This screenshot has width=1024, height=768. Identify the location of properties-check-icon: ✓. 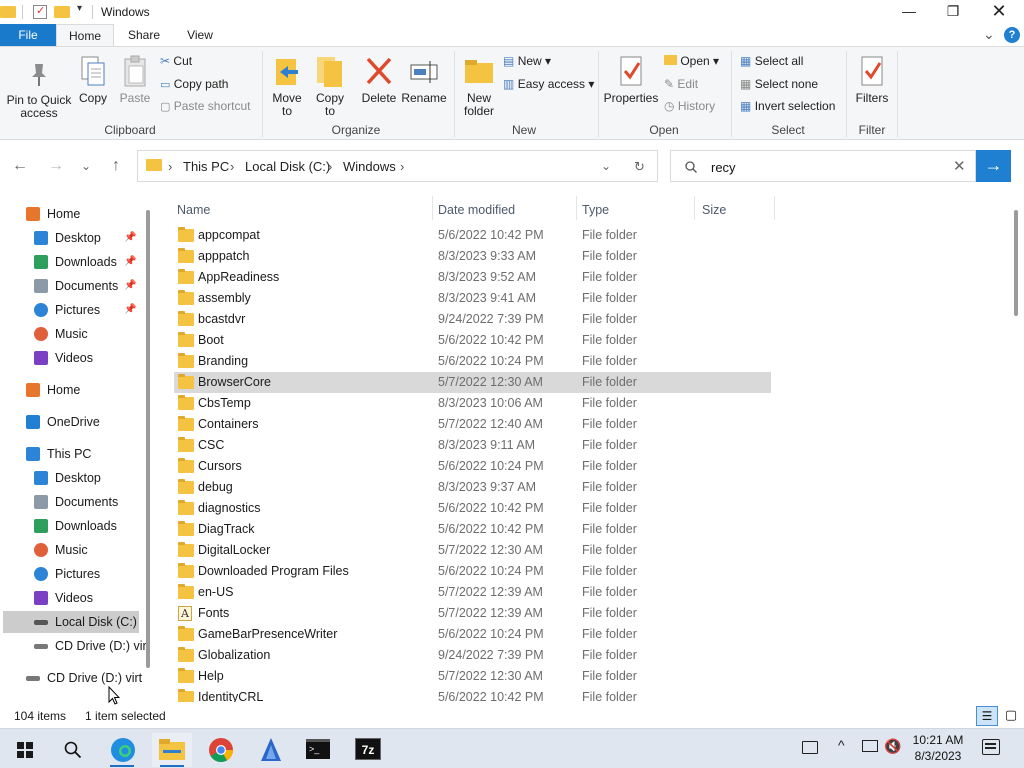
(40, 12).